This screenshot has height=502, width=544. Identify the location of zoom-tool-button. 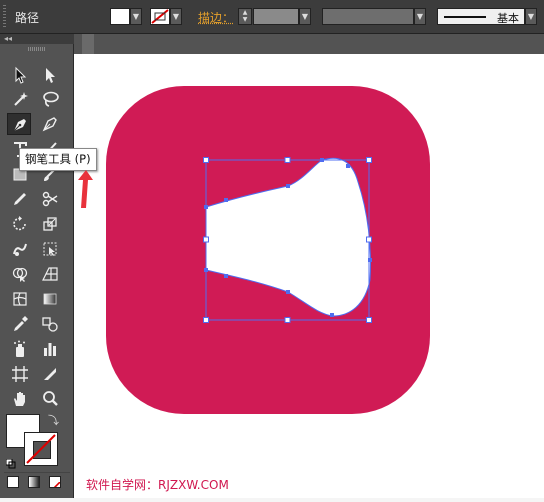
(50, 399).